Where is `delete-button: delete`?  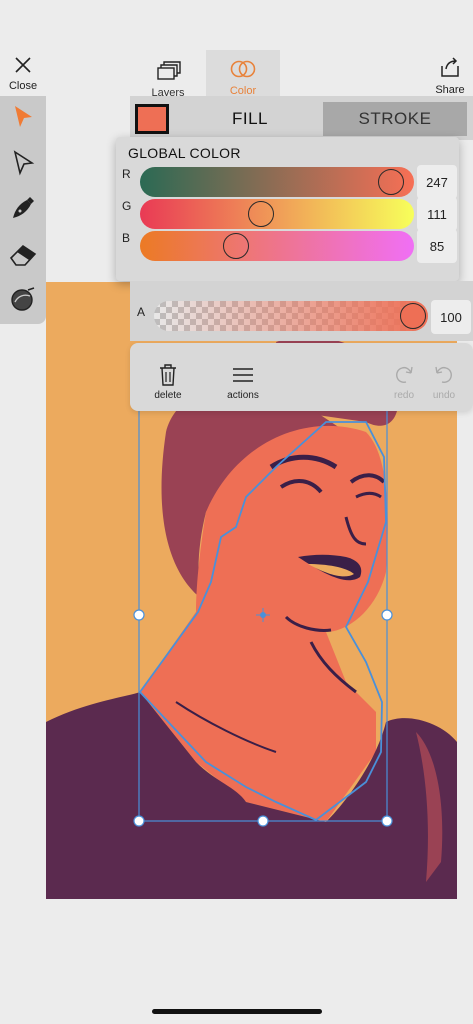 delete-button: delete is located at coordinates (168, 382).